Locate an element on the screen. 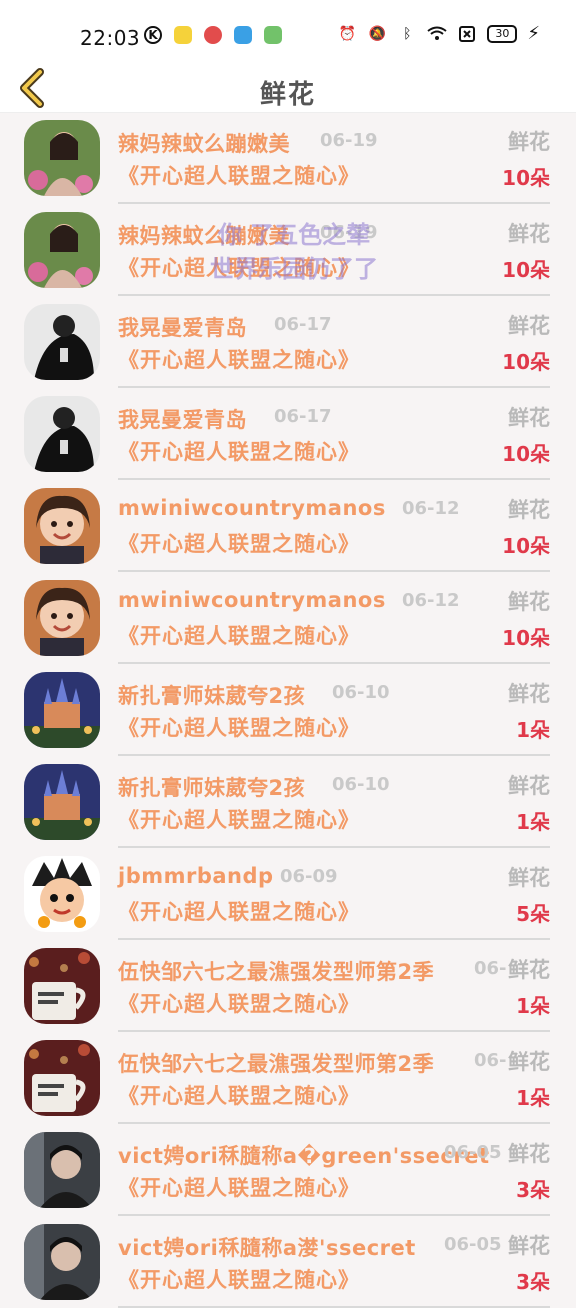 Image resolution: width=576 pixels, height=1308 pixels. mute-icon: 🔕 is located at coordinates (377, 34).